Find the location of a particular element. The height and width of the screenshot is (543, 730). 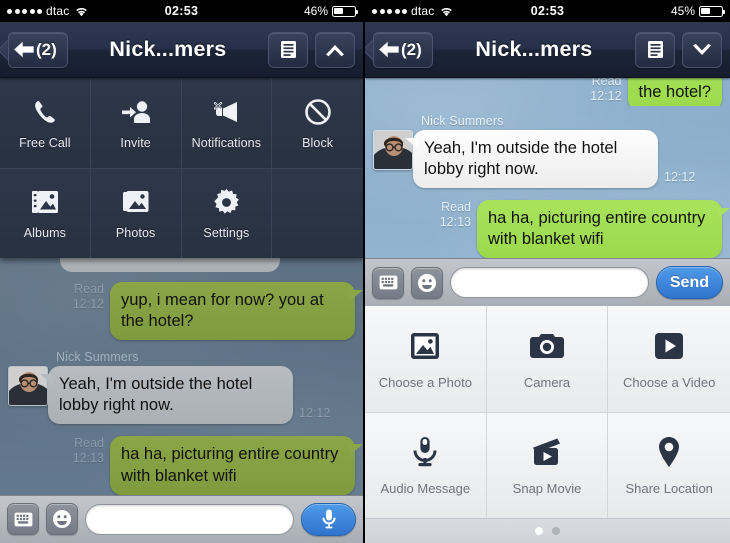

phone-icon is located at coordinates (45, 112).